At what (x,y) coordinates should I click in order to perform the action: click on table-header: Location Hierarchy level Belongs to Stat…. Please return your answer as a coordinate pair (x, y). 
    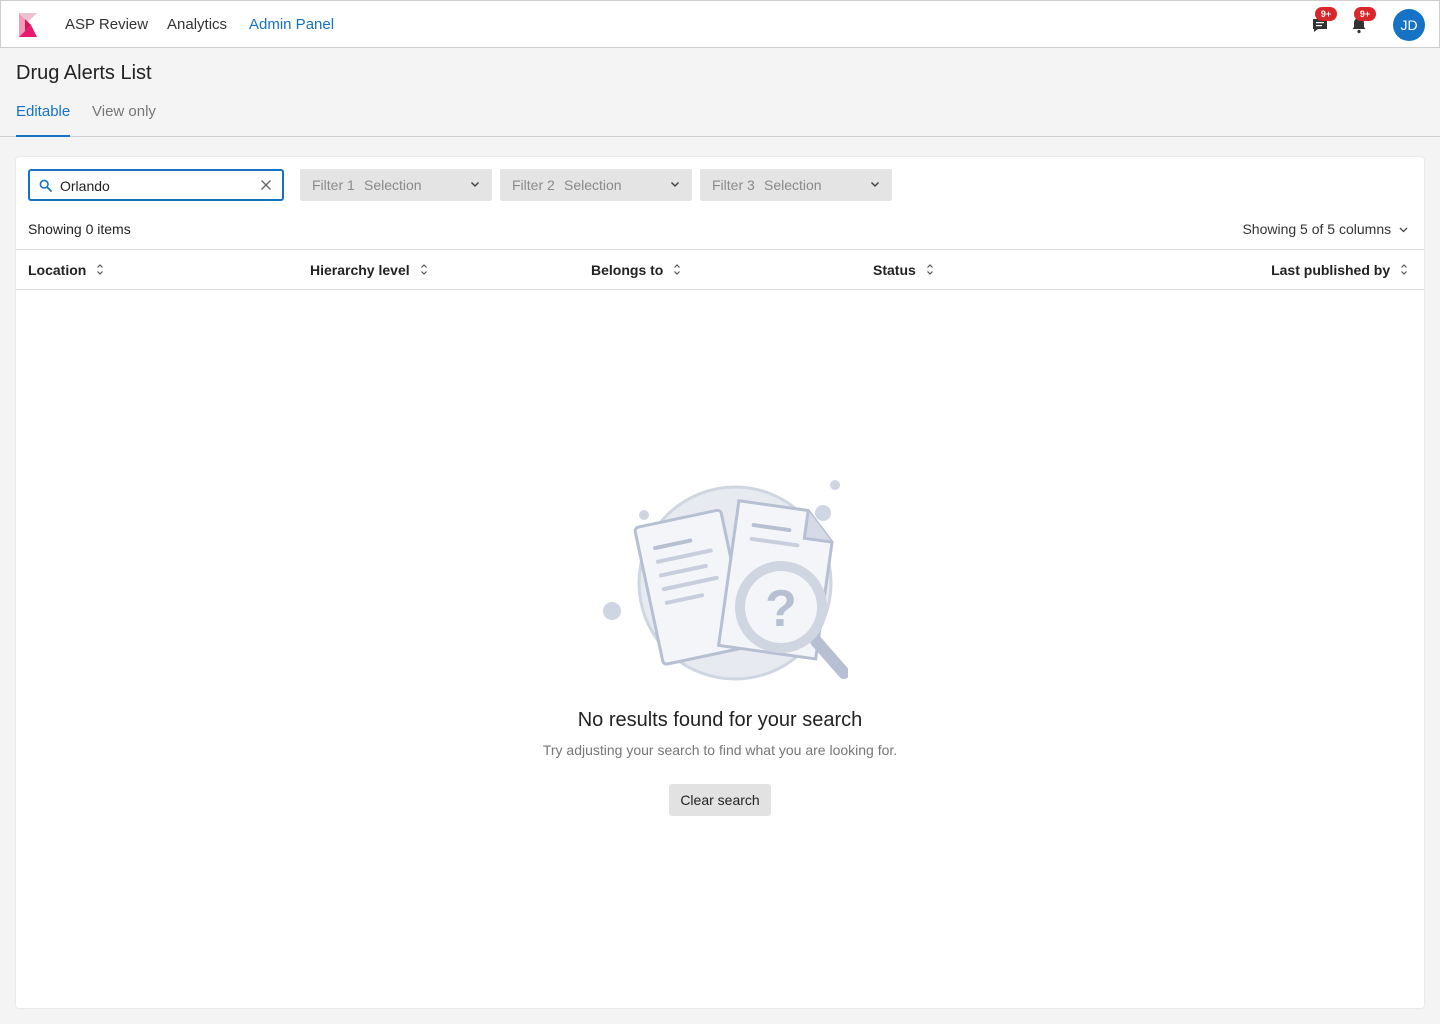
    Looking at the image, I should click on (720, 269).